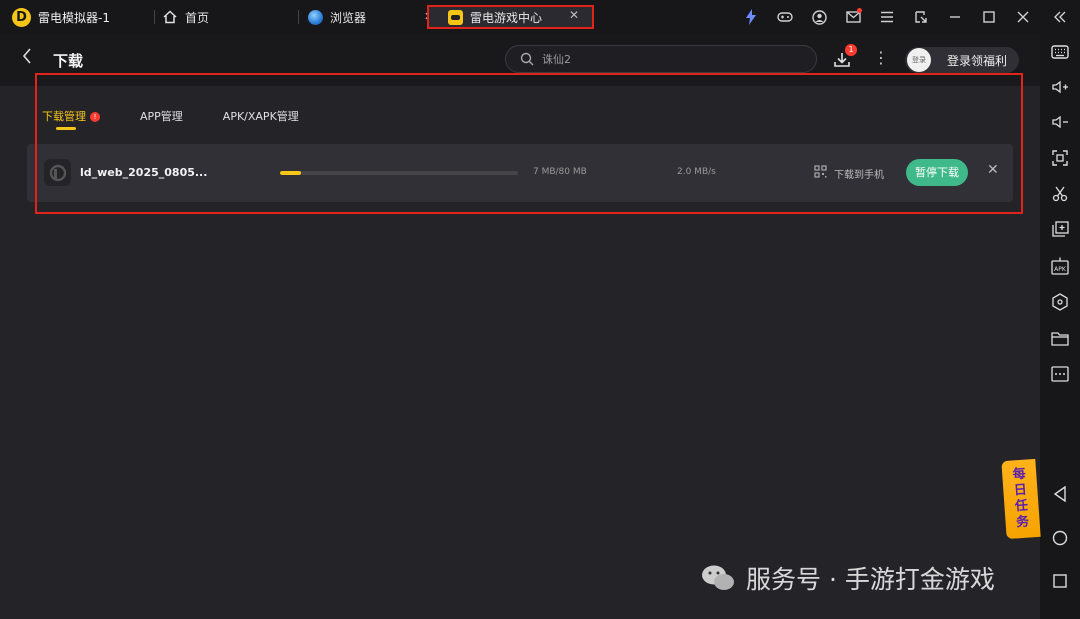  I want to click on daily-task-char: 每, so click(1019, 474).